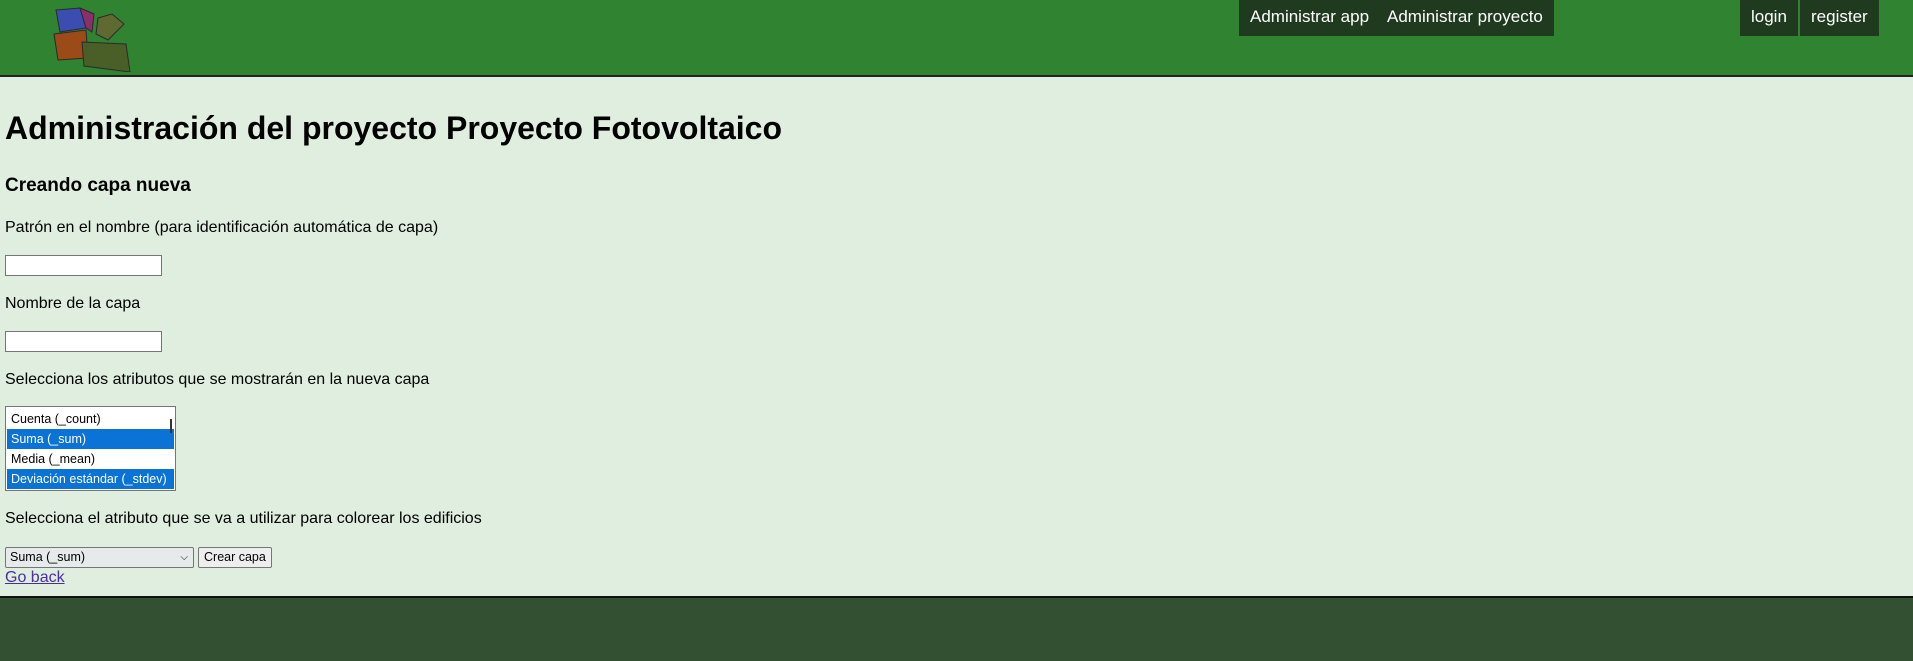 The width and height of the screenshot is (1913, 661). I want to click on nav-admin-app-link: Administrar app, so click(1310, 18).